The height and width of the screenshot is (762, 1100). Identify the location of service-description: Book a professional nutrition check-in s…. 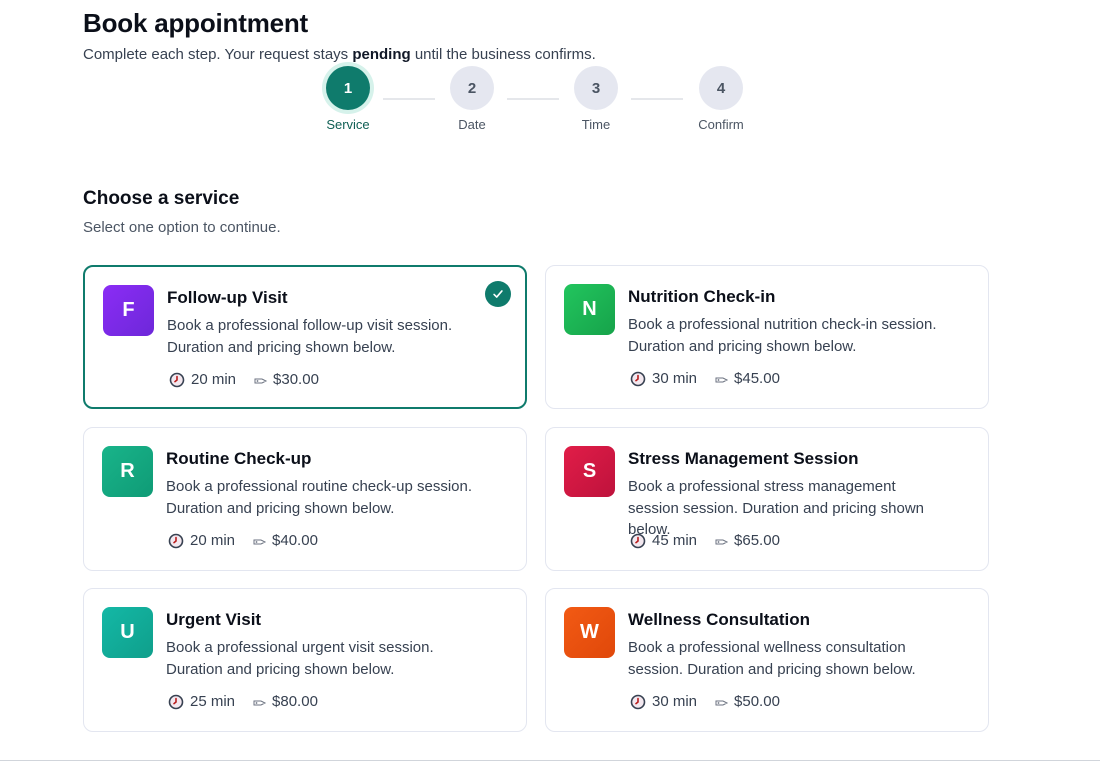
(782, 335).